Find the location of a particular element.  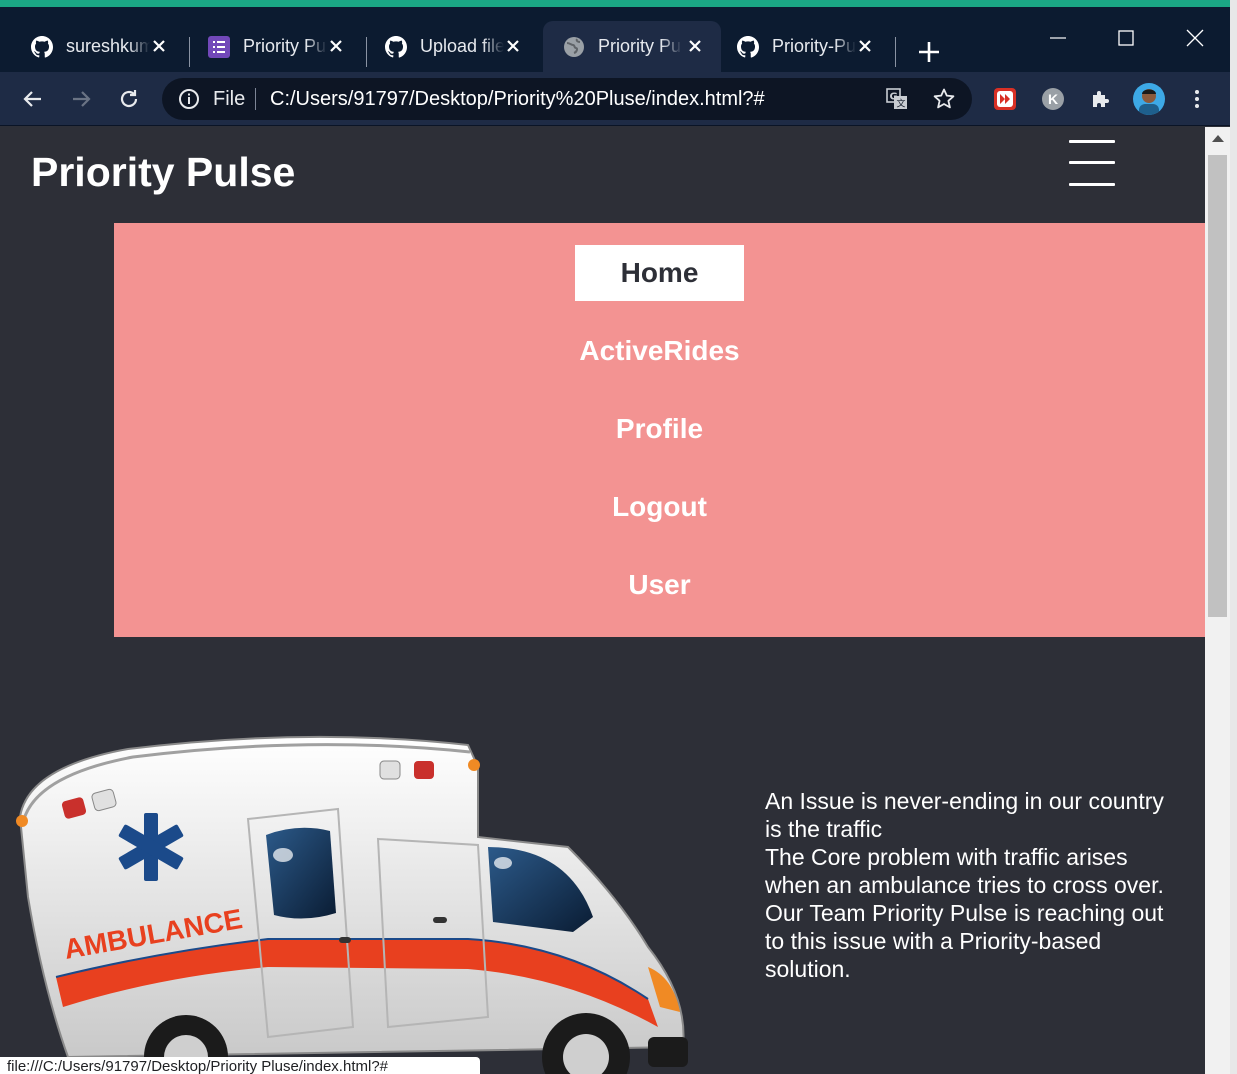

nav-item-profile: Profile is located at coordinates (659, 429).